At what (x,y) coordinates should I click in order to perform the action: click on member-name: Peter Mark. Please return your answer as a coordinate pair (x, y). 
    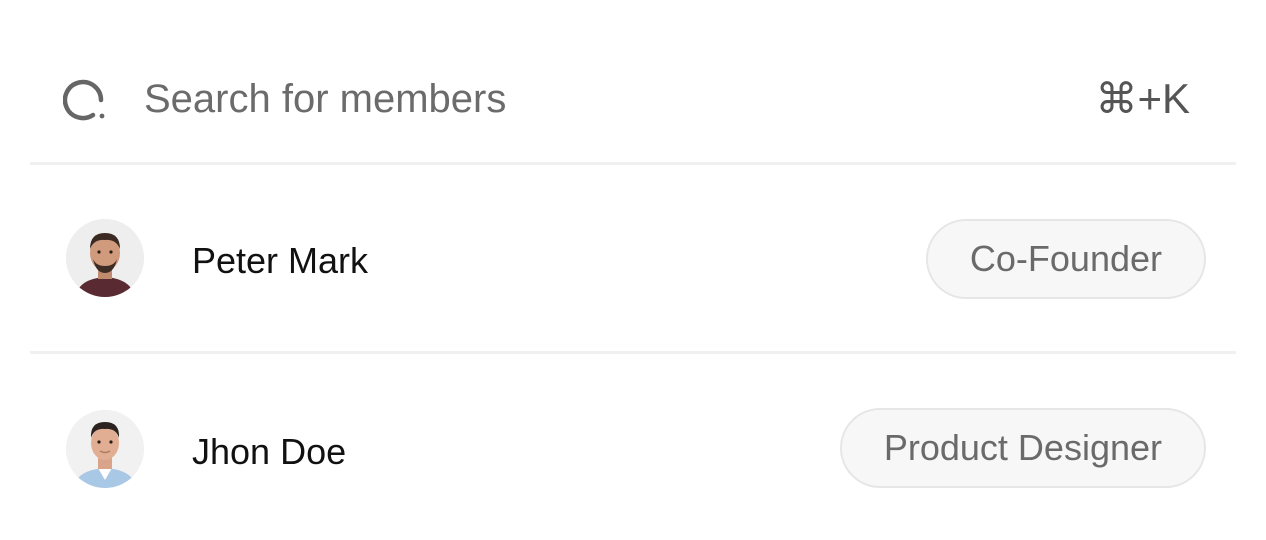
    Looking at the image, I should click on (280, 260).